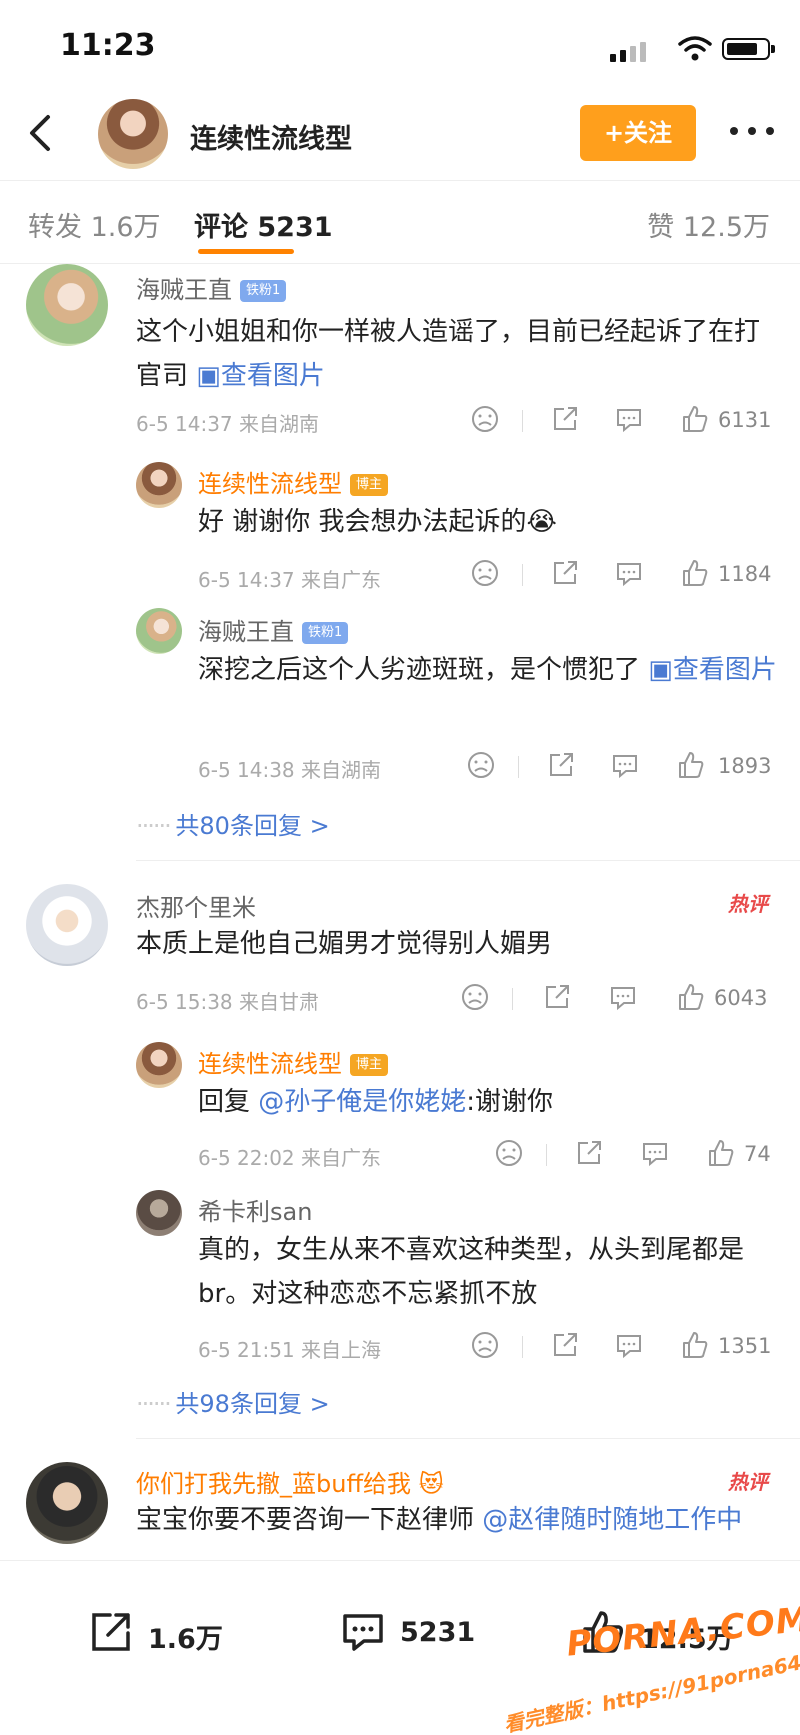 The image size is (800, 1735). What do you see at coordinates (228, 424) in the screenshot?
I see `comment-meta: 6-5 14:37 来自湖南` at bounding box center [228, 424].